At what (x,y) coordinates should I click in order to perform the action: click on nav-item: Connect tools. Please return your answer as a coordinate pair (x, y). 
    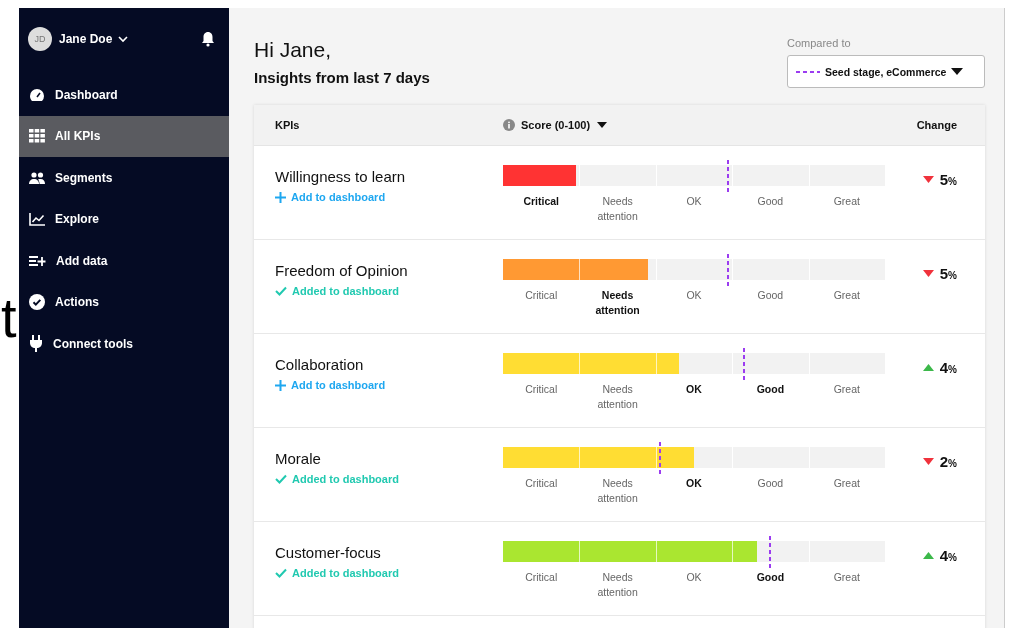
    Looking at the image, I should click on (124, 344).